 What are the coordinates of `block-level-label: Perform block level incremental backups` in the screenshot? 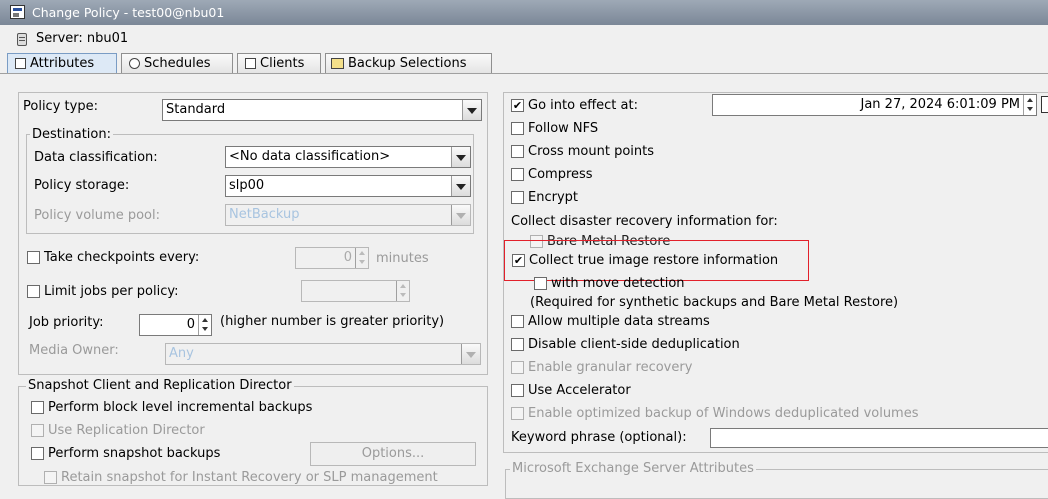 It's located at (180, 407).